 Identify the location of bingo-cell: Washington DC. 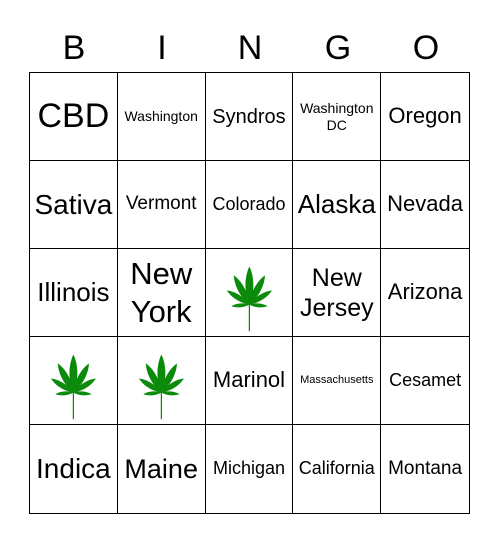
(337, 117).